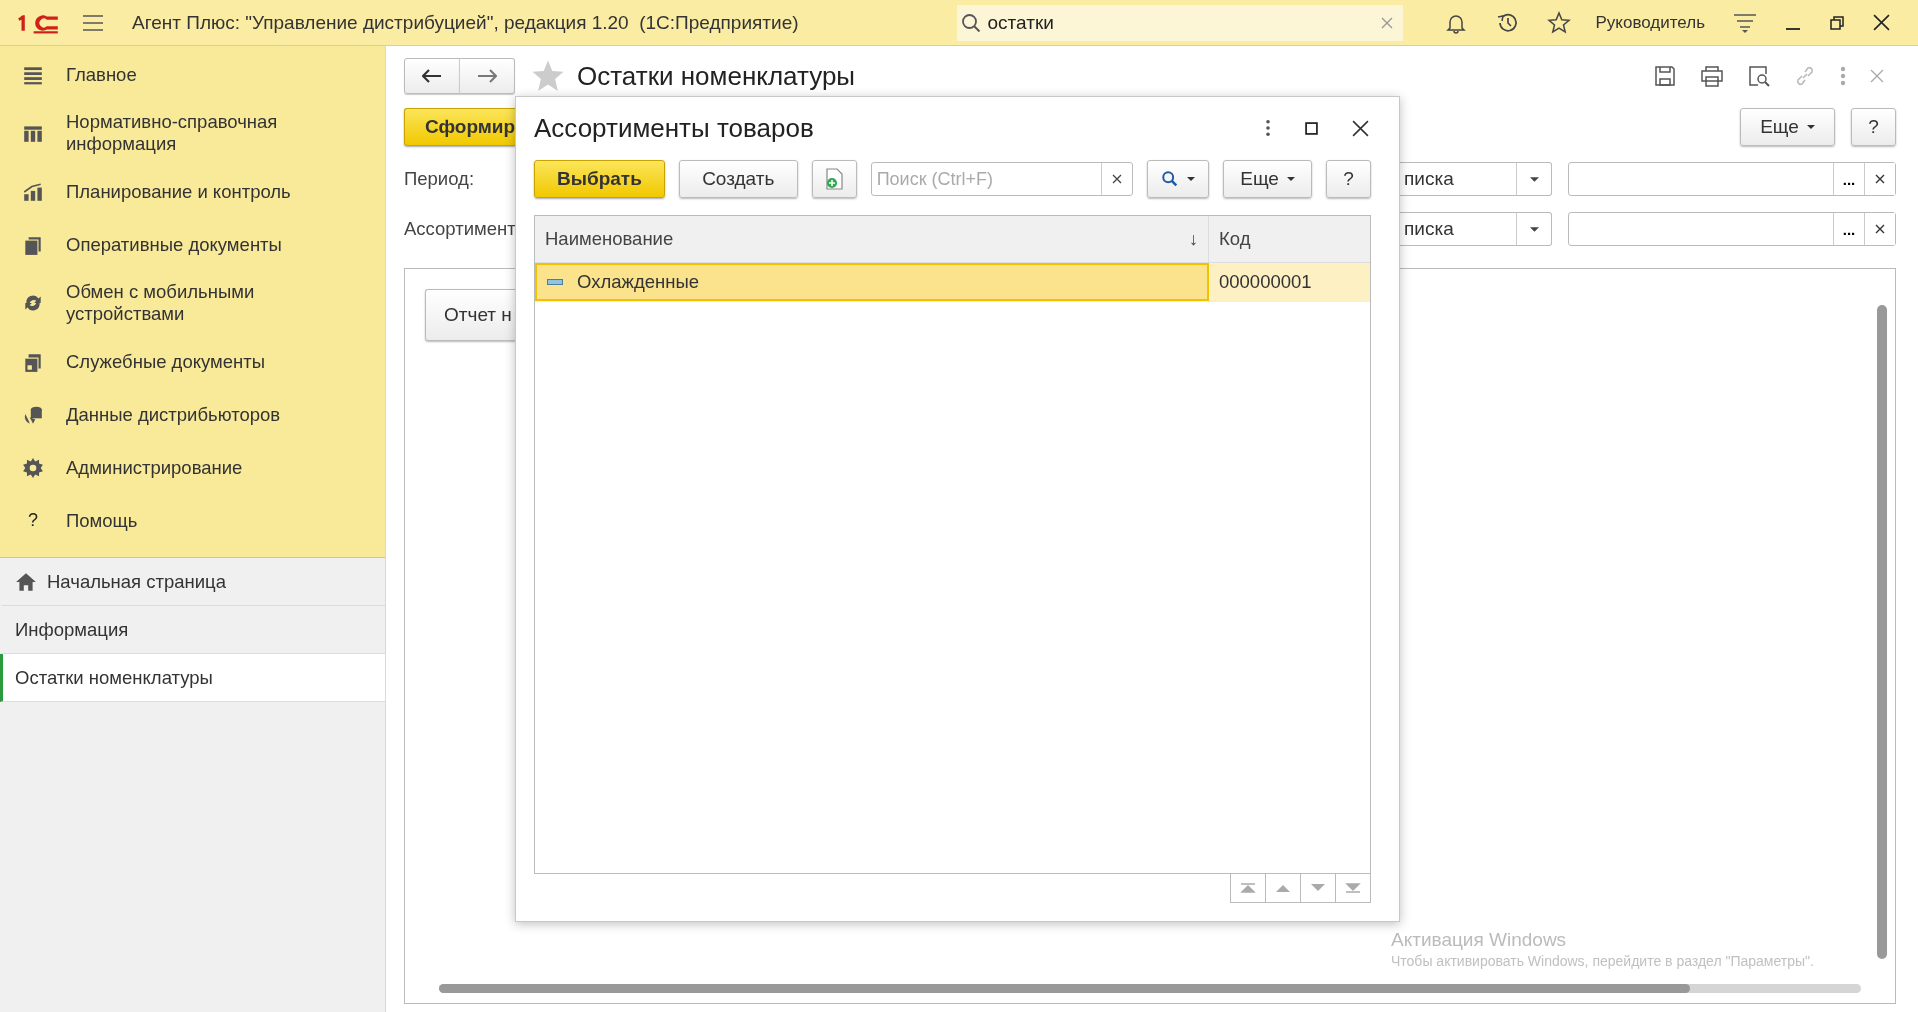 Image resolution: width=1918 pixels, height=1012 pixels. I want to click on preview-icon, so click(1759, 76).